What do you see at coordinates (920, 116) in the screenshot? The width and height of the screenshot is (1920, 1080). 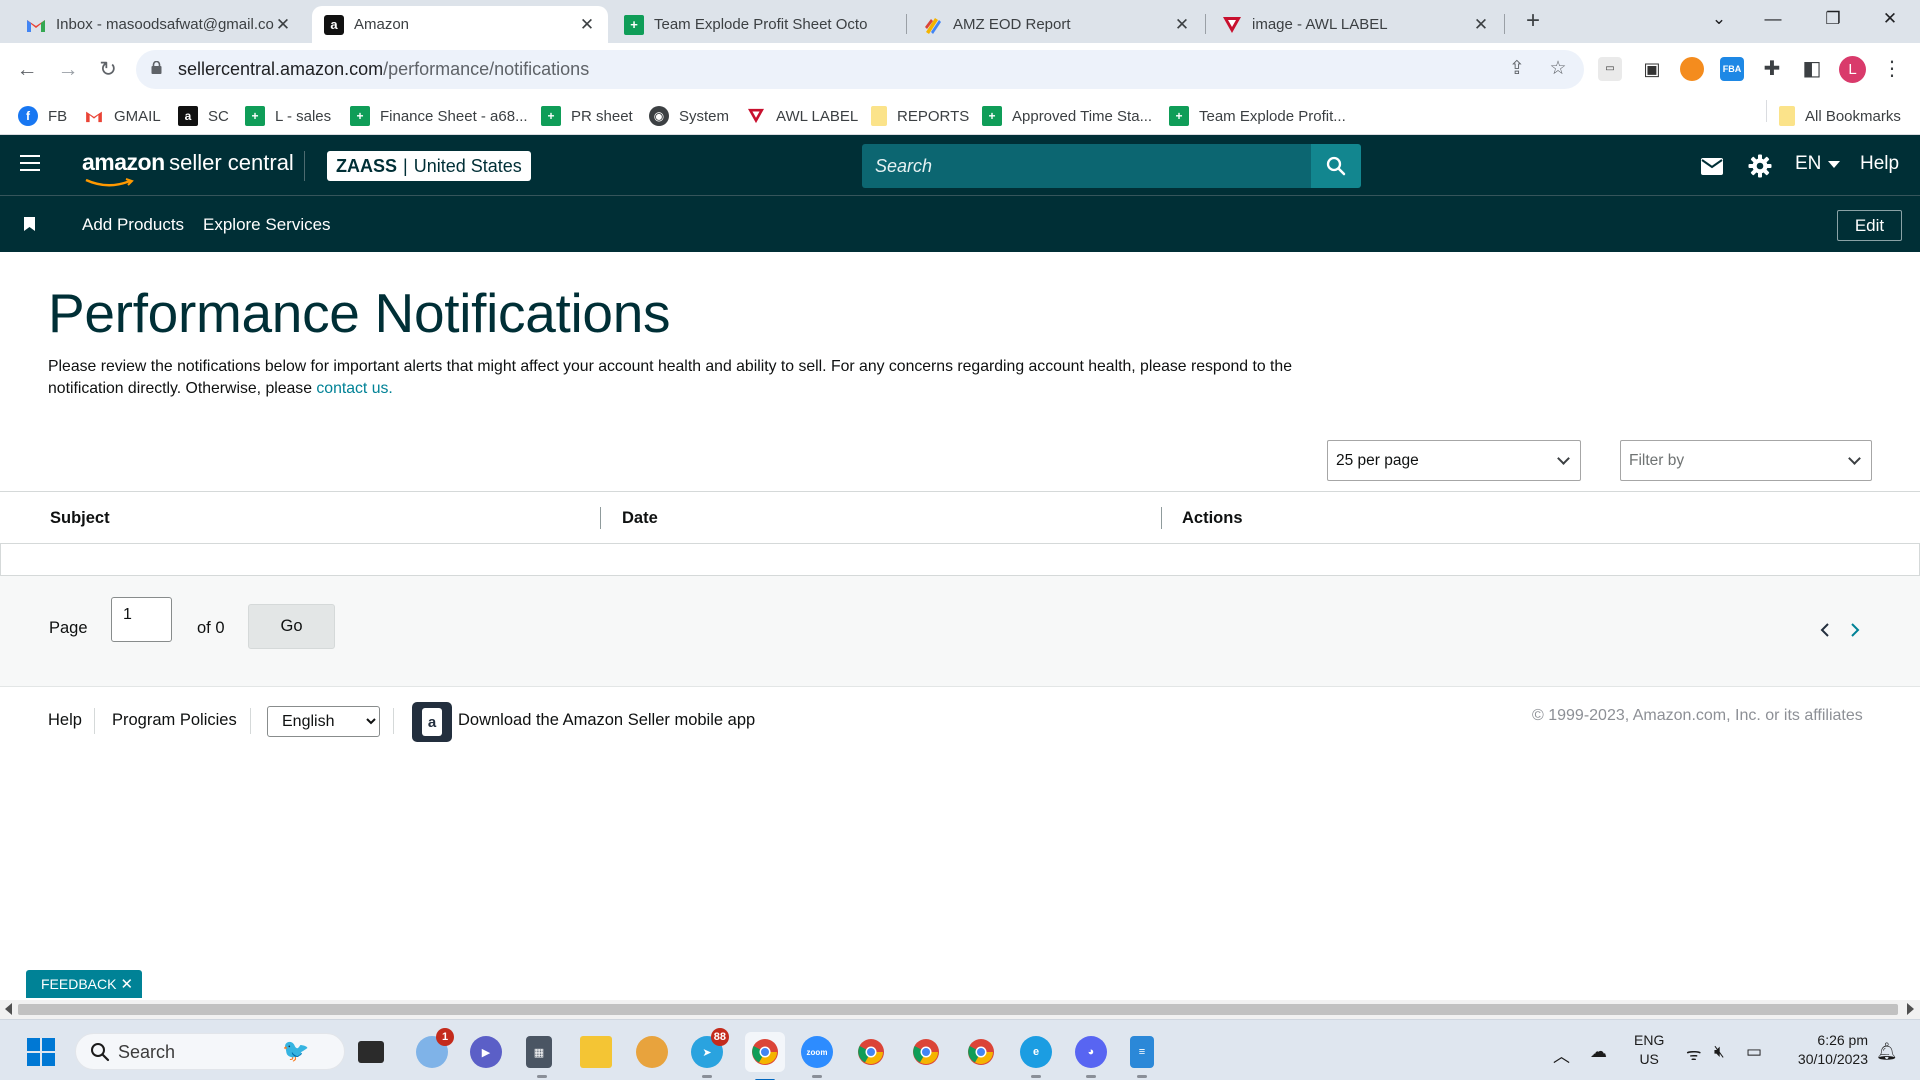 I see `bookmark-reports-folder: REPORTS` at bounding box center [920, 116].